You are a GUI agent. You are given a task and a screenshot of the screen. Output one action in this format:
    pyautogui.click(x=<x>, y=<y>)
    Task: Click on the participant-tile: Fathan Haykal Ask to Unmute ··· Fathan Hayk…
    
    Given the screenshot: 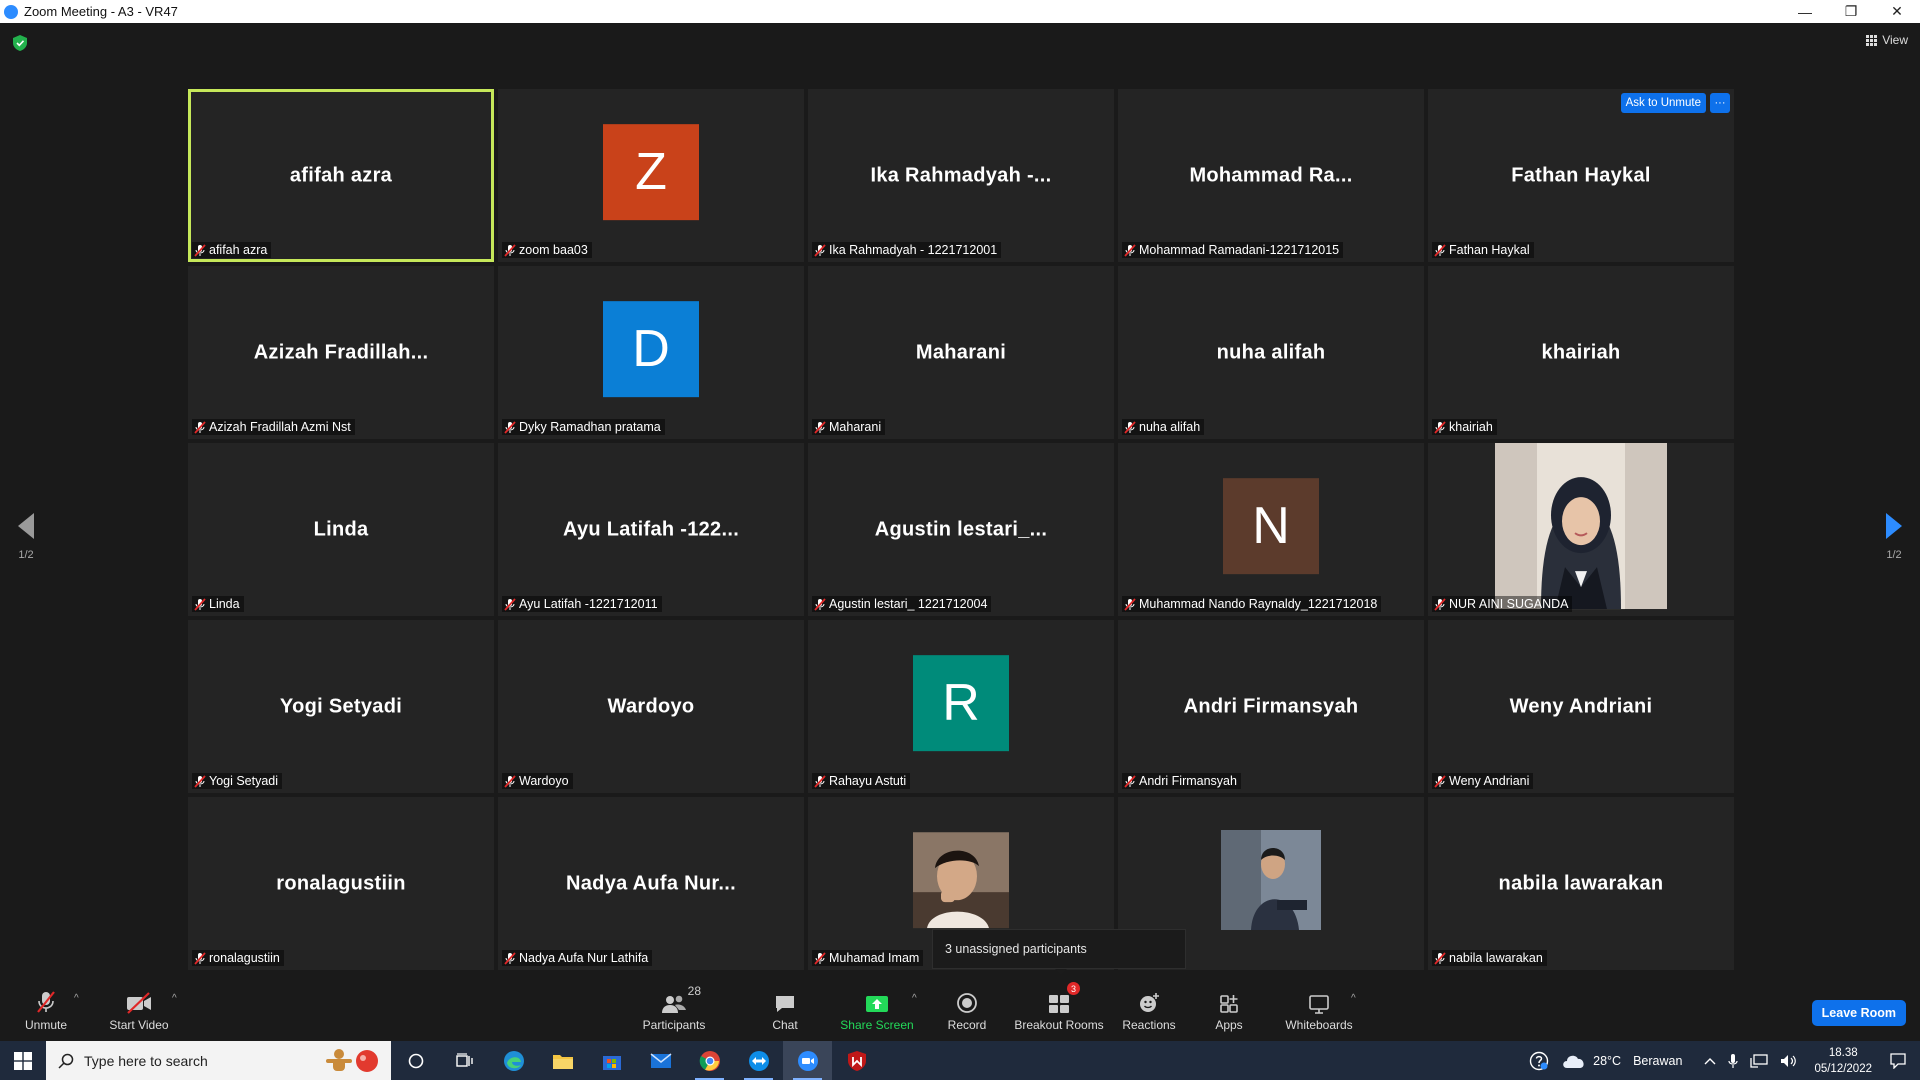 What is the action you would take?
    pyautogui.click(x=1581, y=175)
    